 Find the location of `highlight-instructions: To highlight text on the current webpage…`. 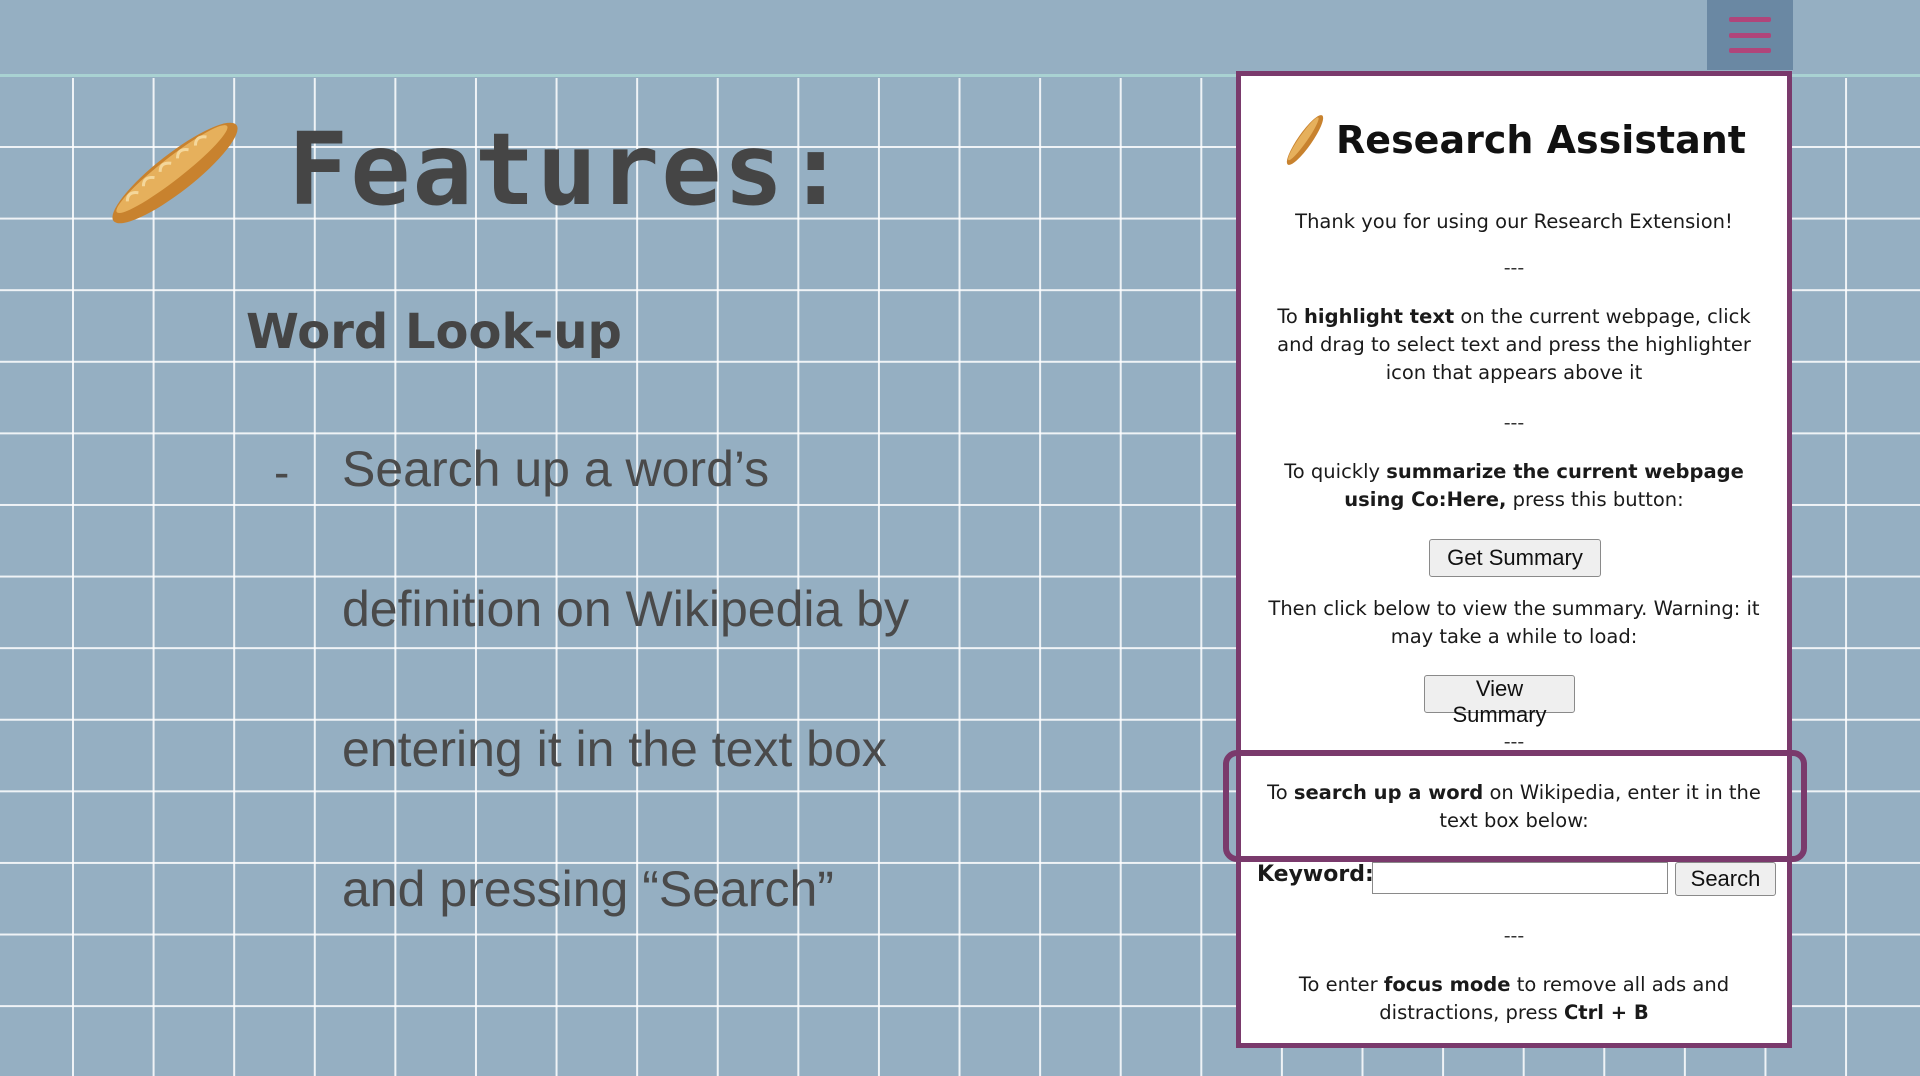

highlight-instructions: To highlight text on the current webpage… is located at coordinates (1514, 344).